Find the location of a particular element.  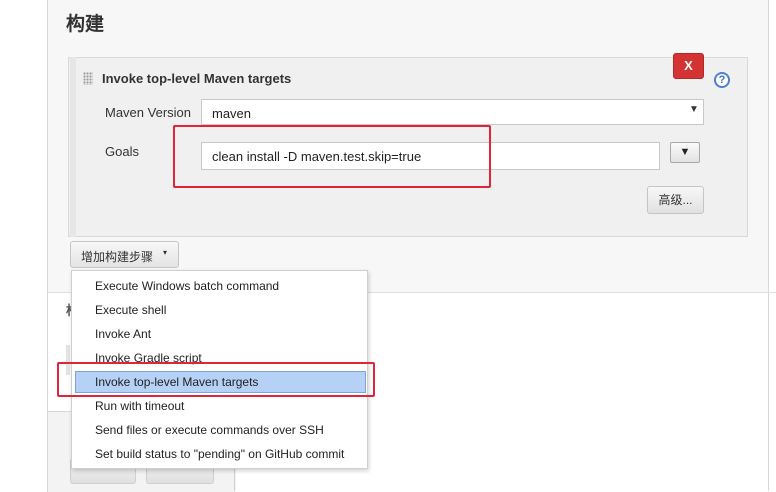

drag-handle-icon is located at coordinates (88, 78).